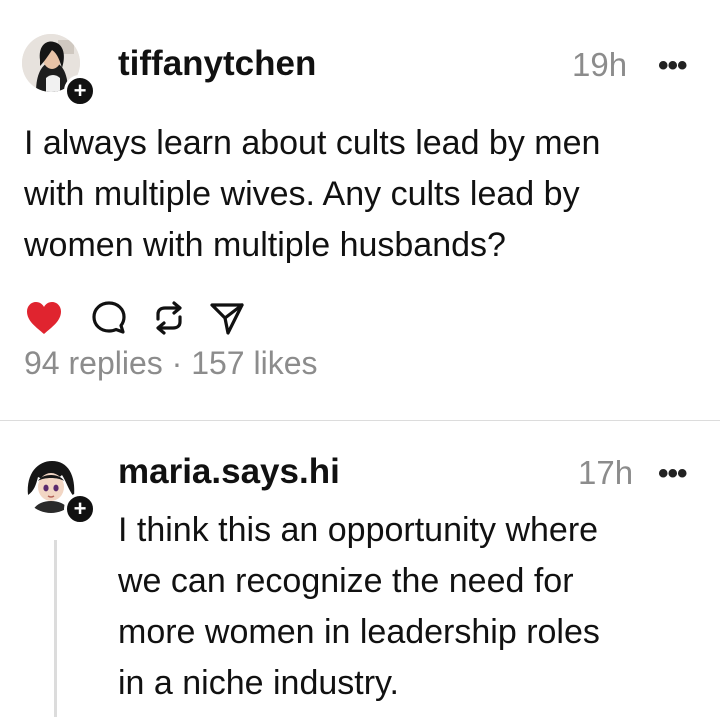 The width and height of the screenshot is (720, 717). I want to click on comment-icon, so click(109, 317).